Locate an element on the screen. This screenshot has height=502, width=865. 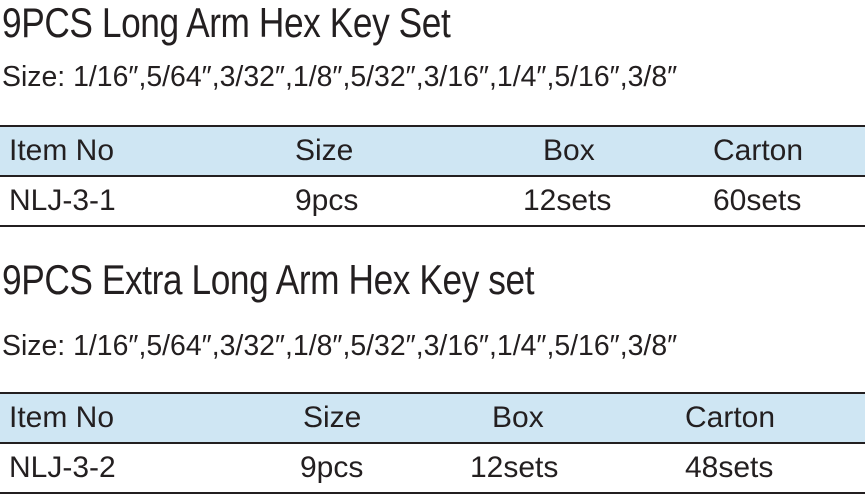
cell-item-no: NLJ-3-1 is located at coordinates (62, 200).